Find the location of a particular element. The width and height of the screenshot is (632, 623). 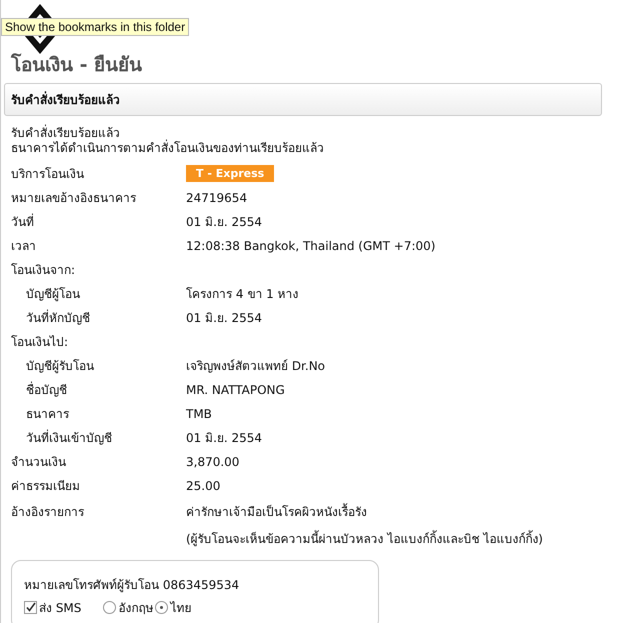

phone-text: หมายเลขโทรศัพท์ผู้รับโอน 0863459534 is located at coordinates (132, 585).